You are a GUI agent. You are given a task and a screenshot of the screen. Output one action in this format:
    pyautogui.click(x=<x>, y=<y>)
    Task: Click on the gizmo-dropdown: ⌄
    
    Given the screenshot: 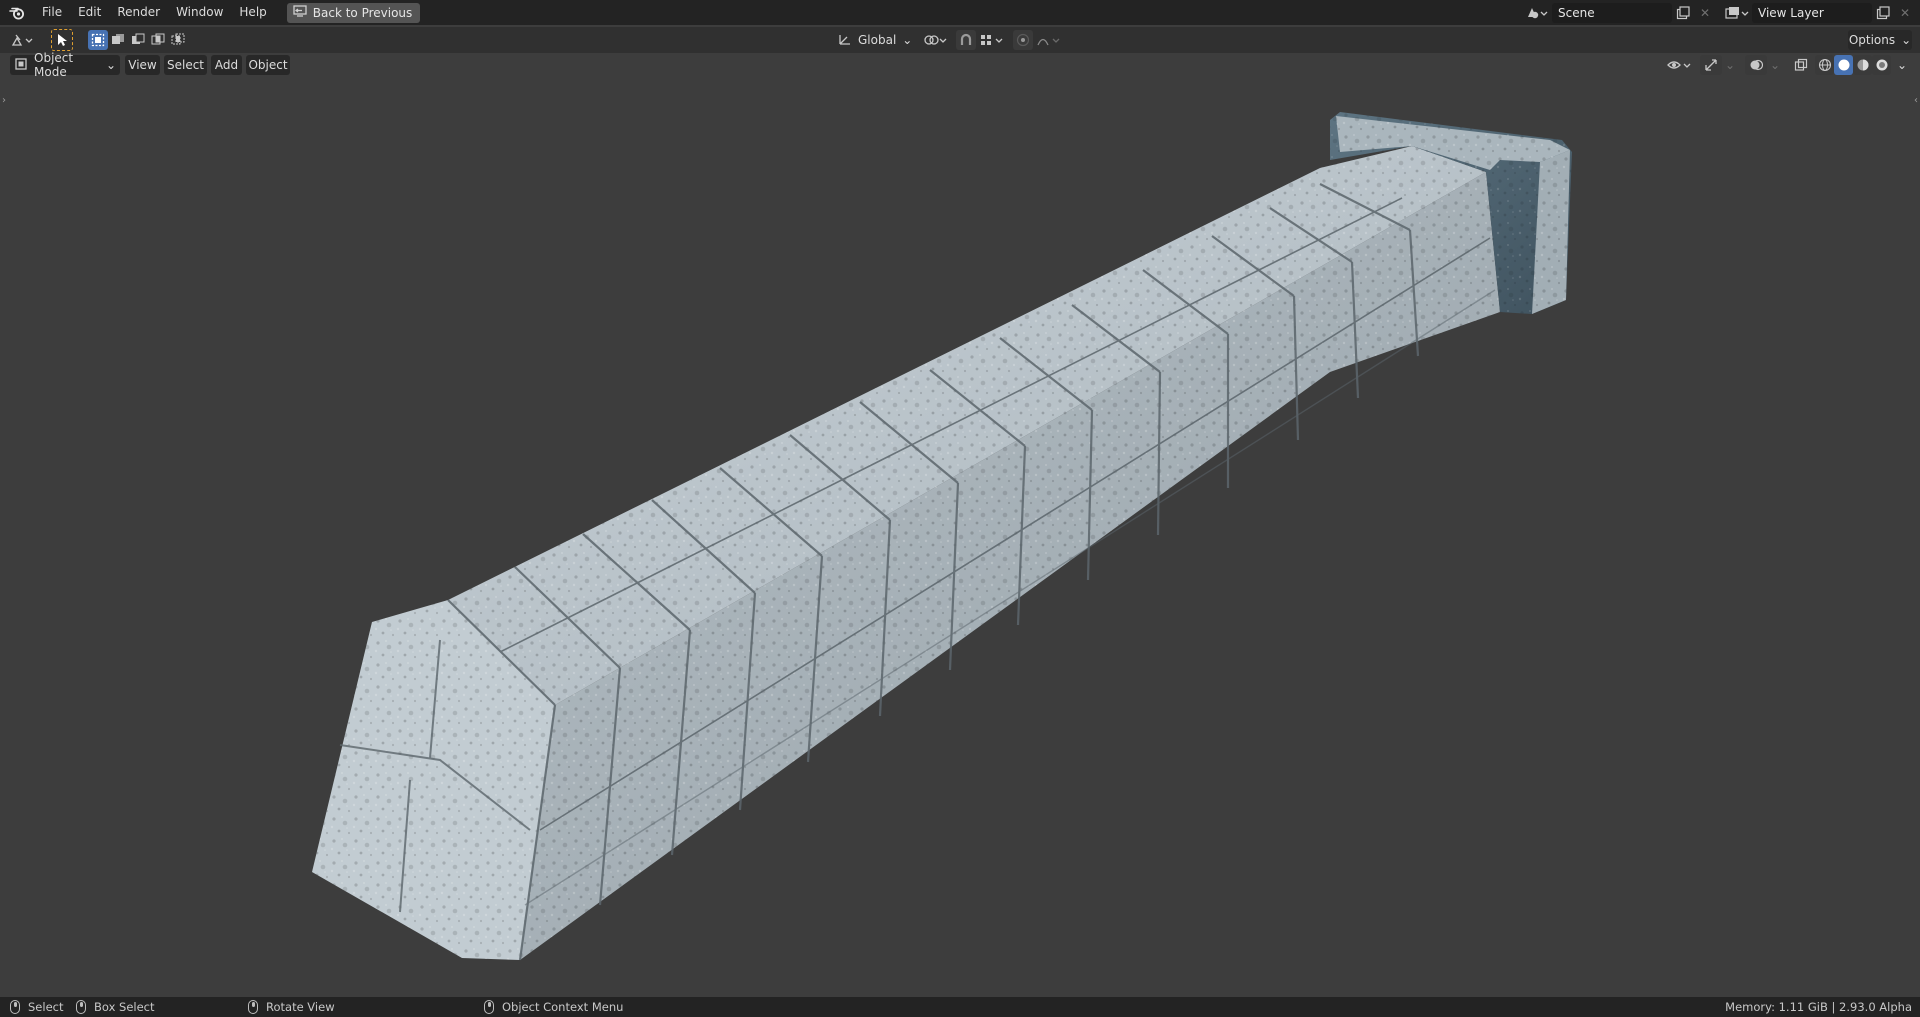 What is the action you would take?
    pyautogui.click(x=1730, y=65)
    